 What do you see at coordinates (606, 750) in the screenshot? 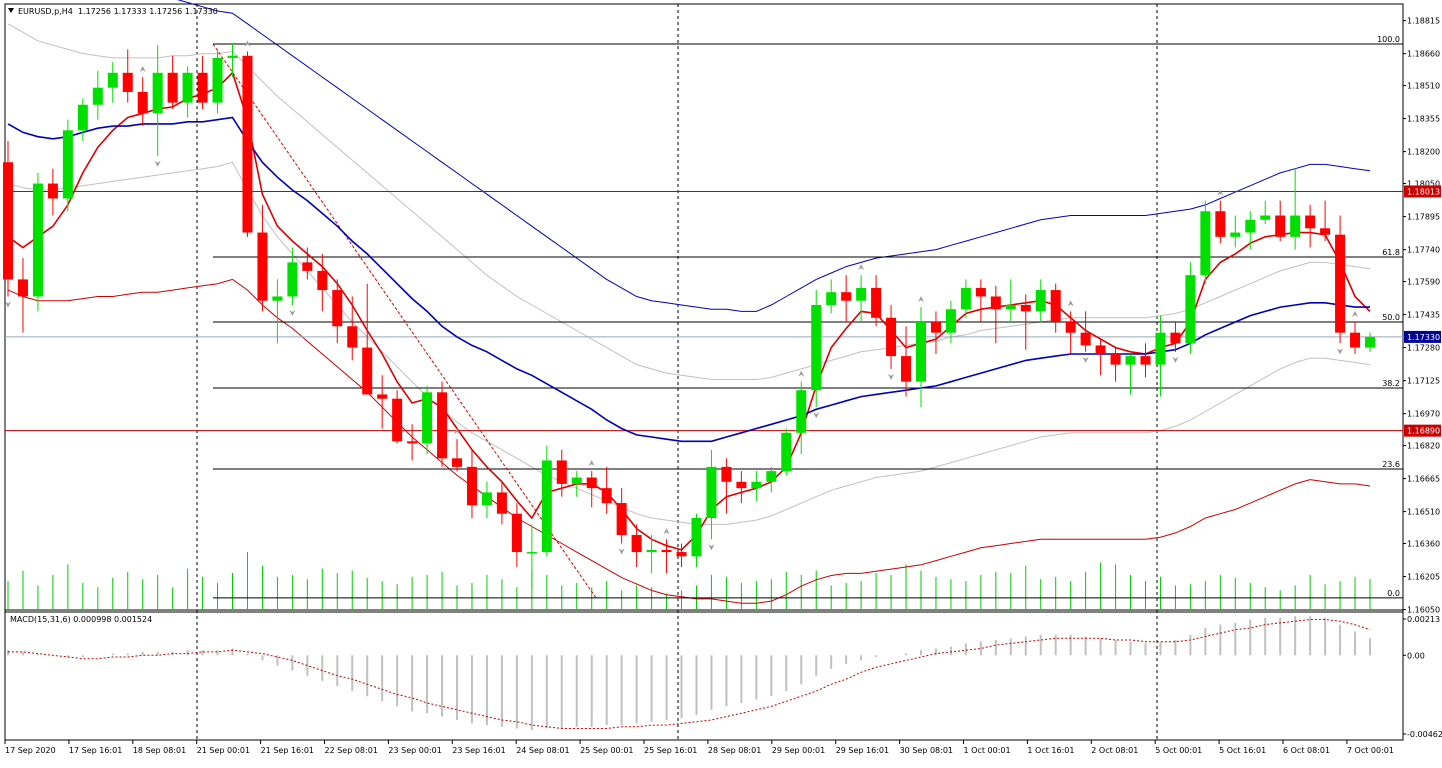
I see `time-tick-label: 25 Sep 00:01` at bounding box center [606, 750].